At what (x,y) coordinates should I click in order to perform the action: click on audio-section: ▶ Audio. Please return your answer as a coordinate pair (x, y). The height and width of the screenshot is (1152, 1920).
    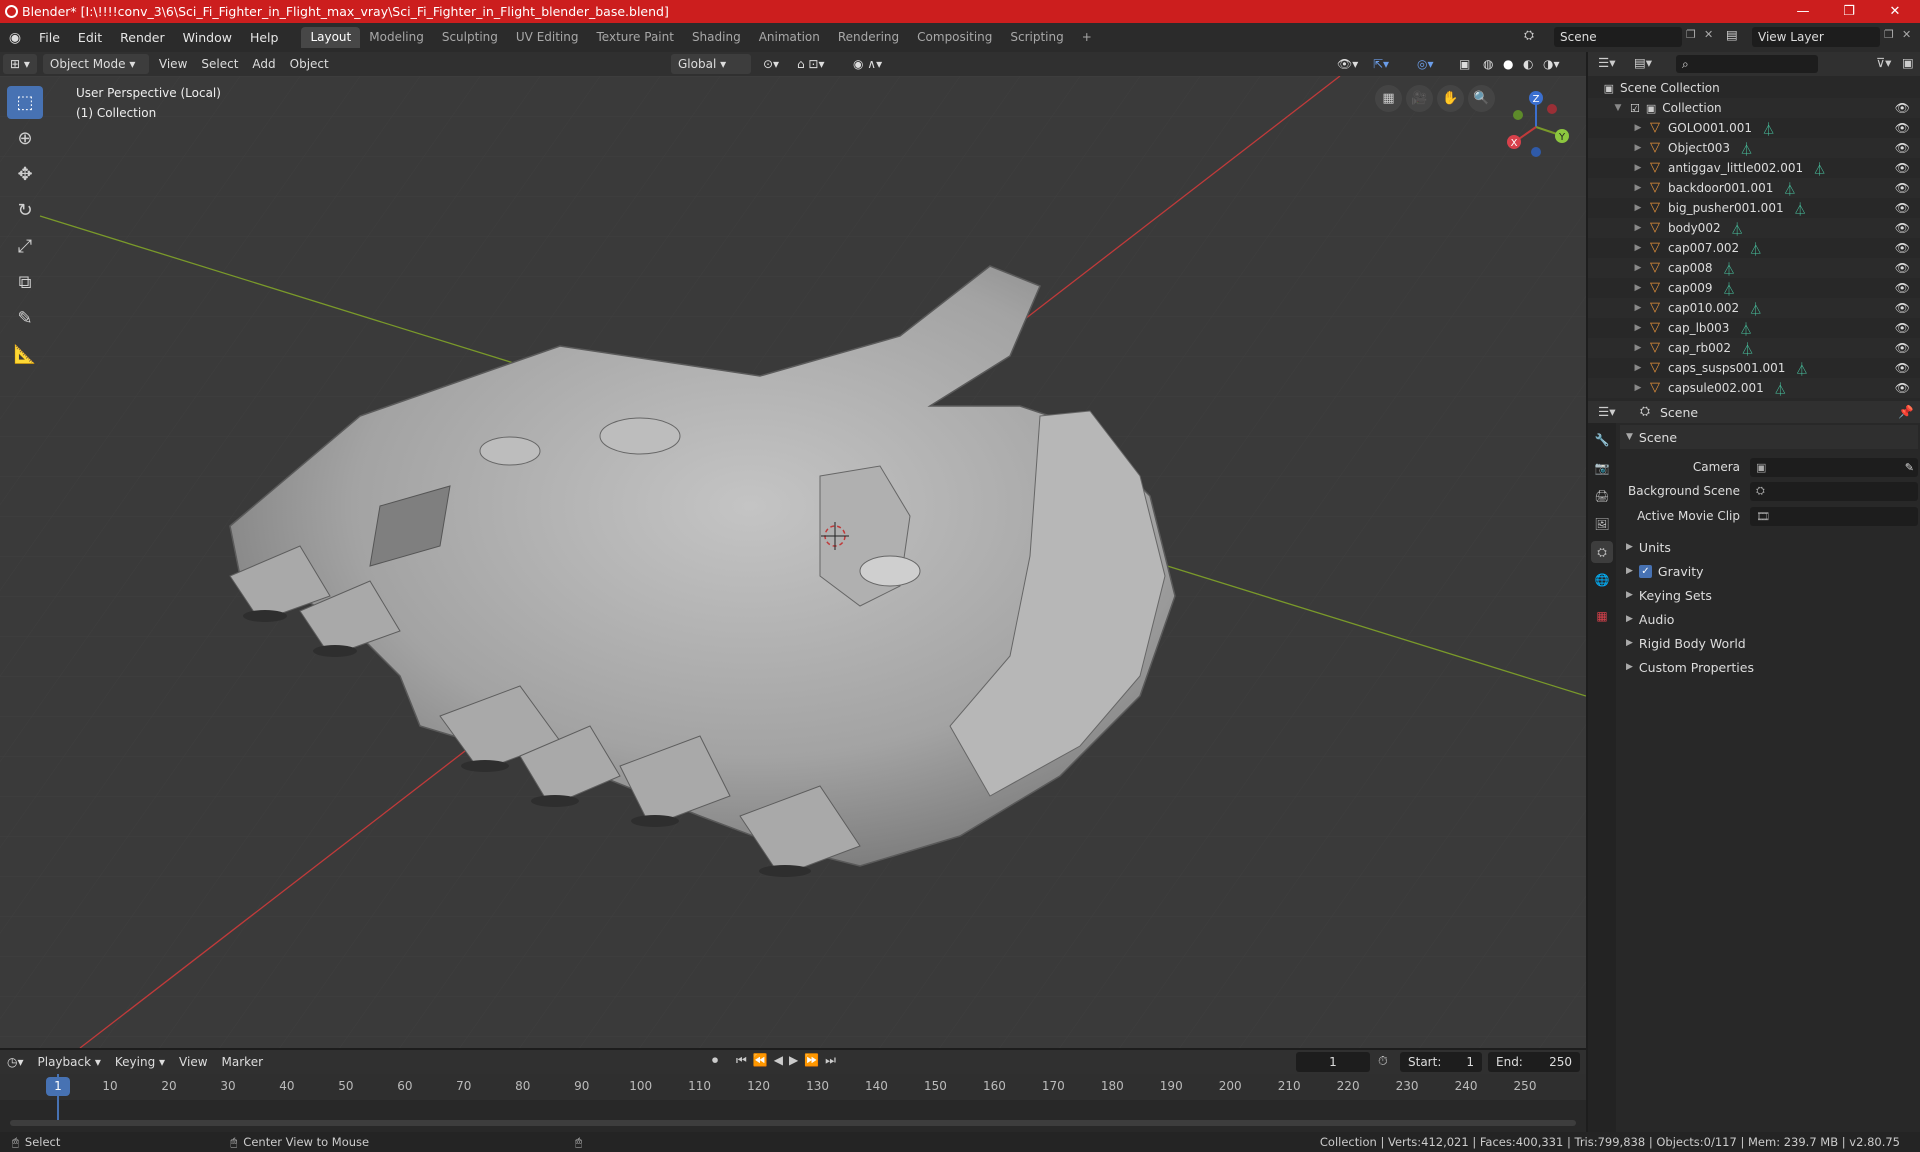
    Looking at the image, I should click on (1769, 619).